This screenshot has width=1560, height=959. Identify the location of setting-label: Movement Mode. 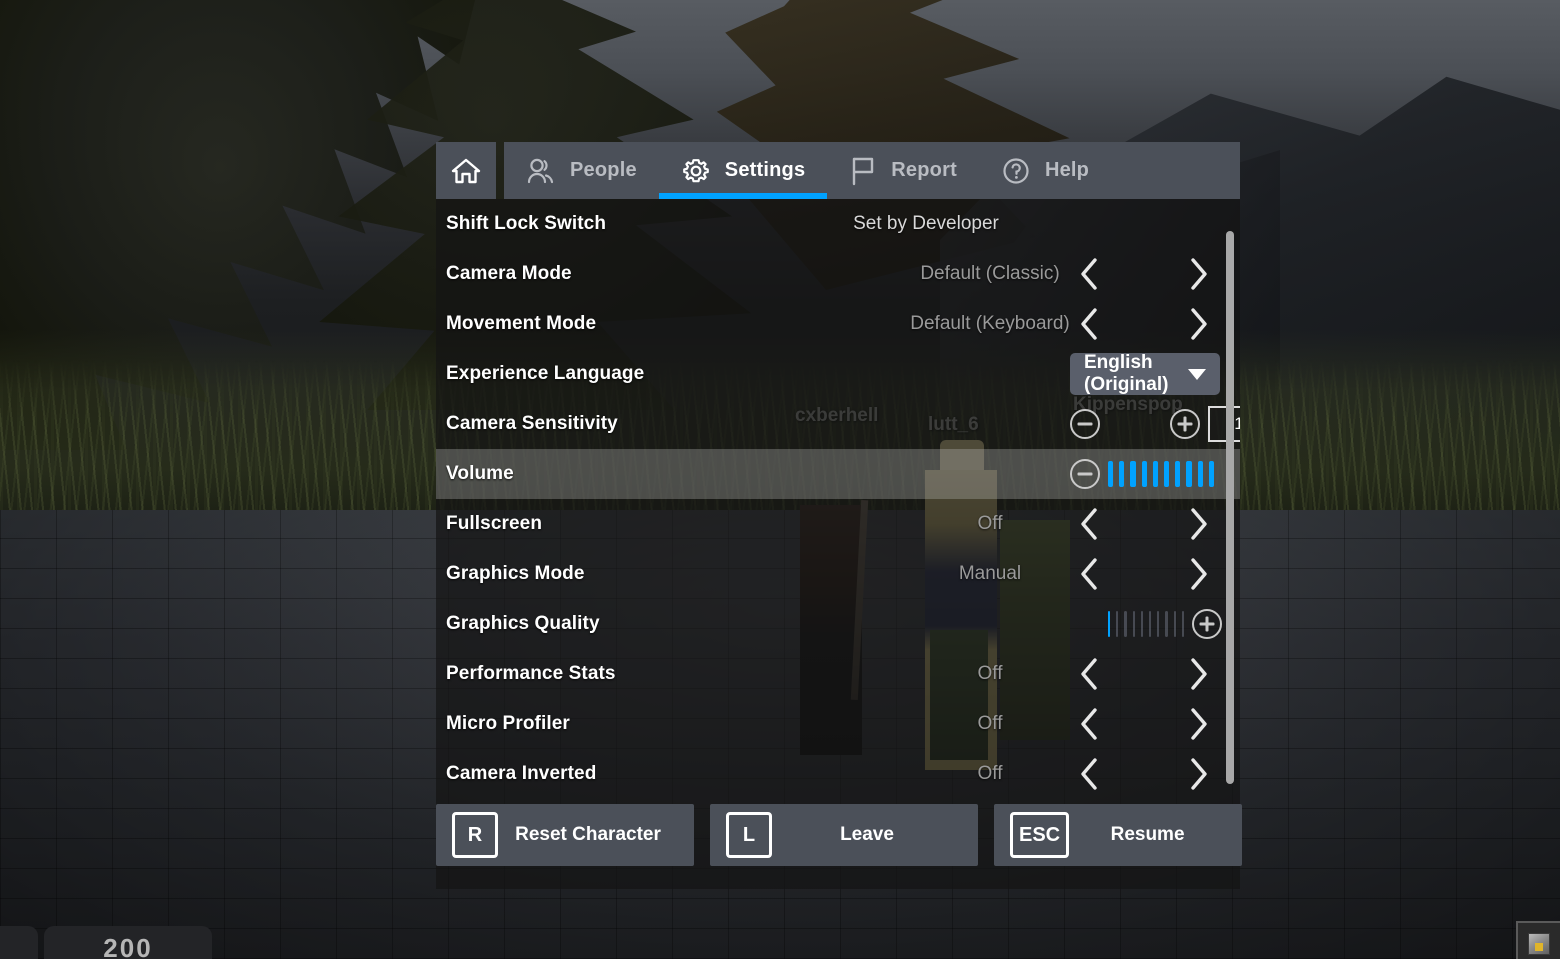
(521, 323).